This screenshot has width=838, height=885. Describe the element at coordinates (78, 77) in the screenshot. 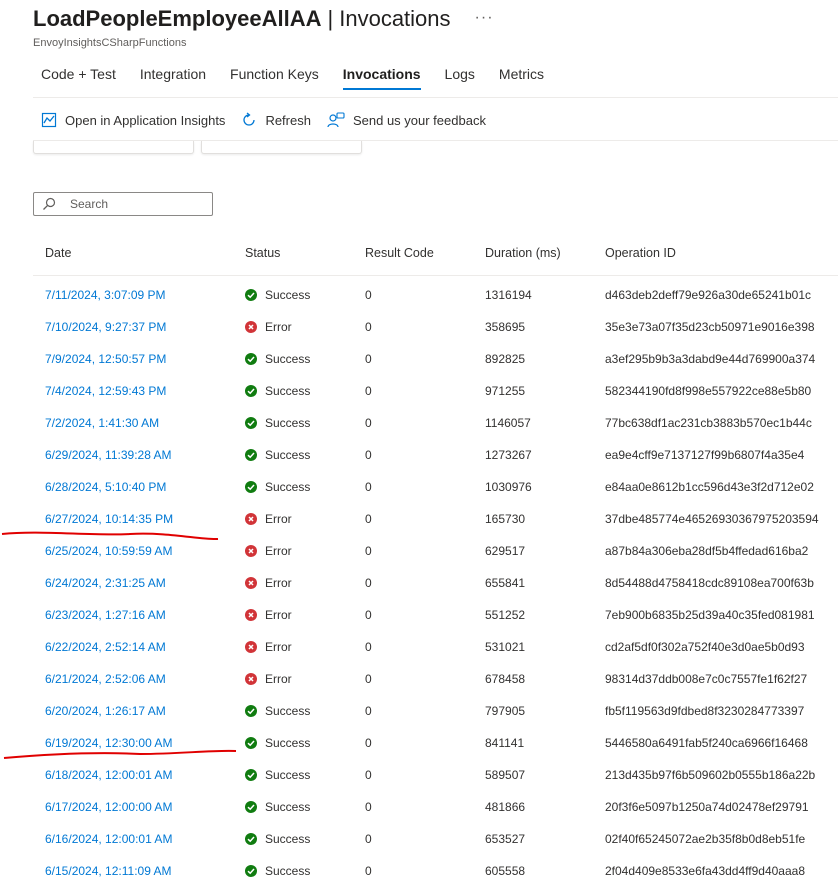

I see `tab-code-test: Code + Test` at that location.